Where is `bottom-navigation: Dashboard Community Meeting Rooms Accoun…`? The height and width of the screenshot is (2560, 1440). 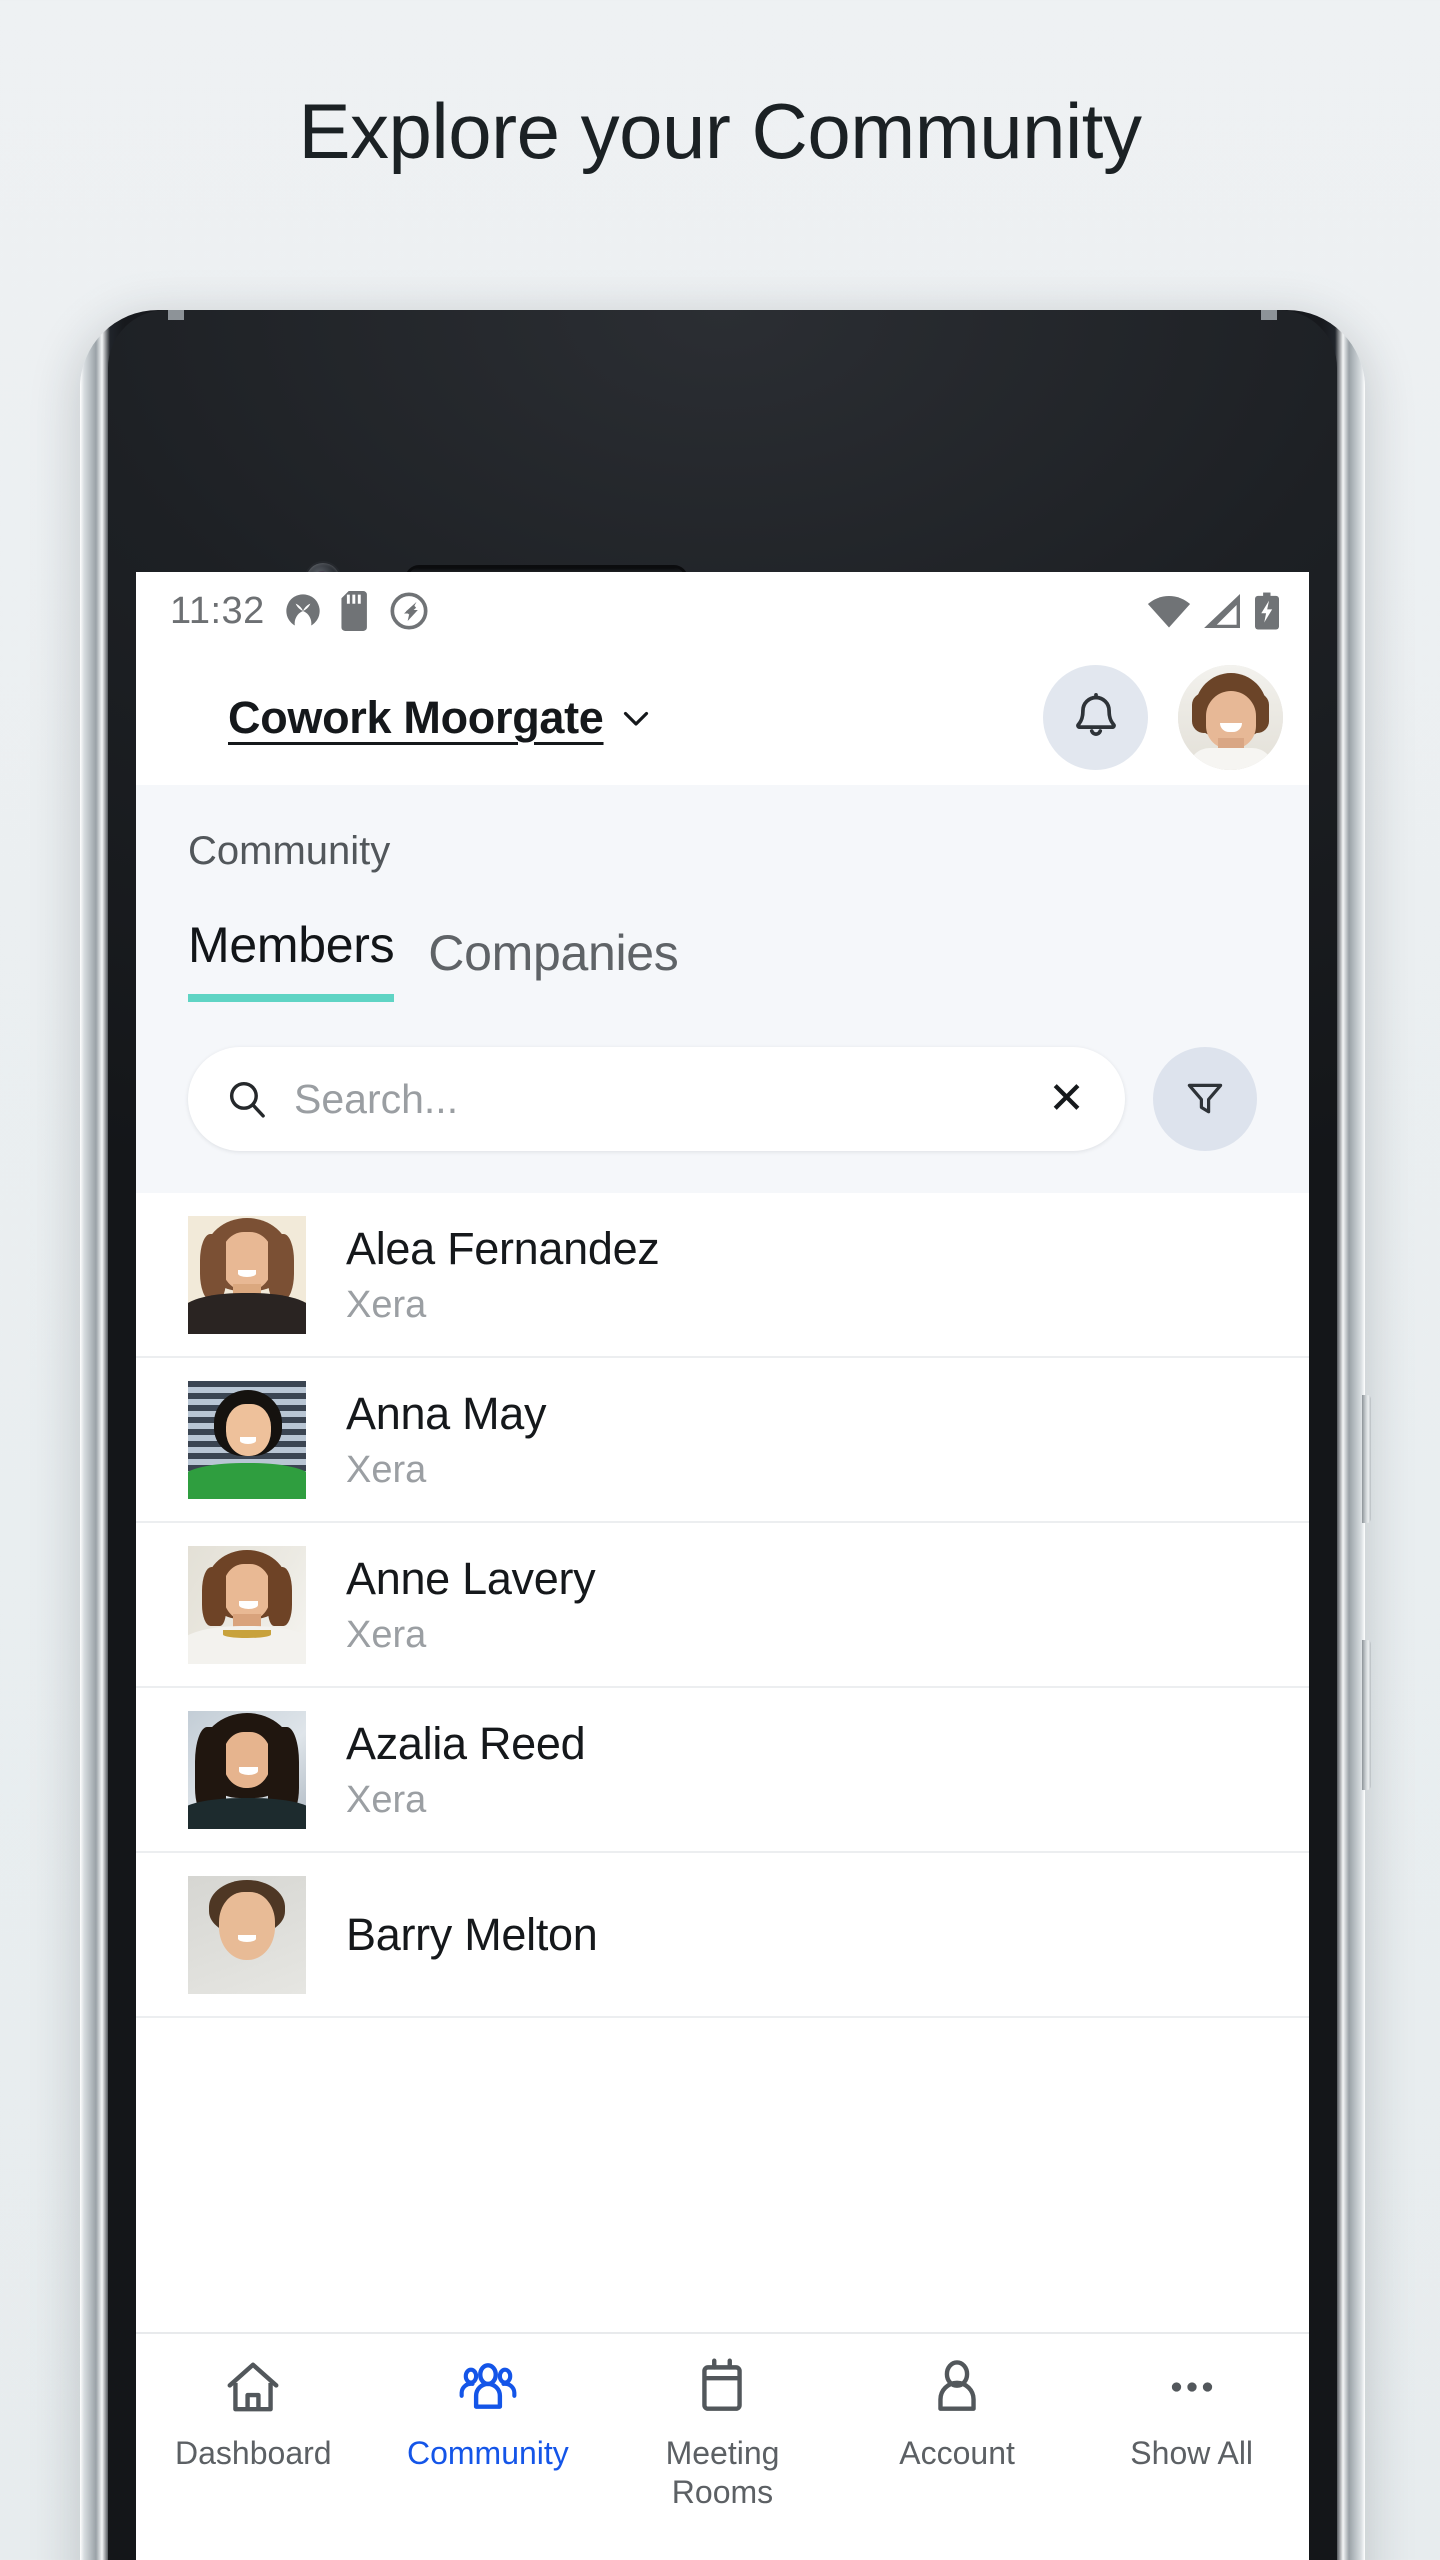
bottom-navigation: Dashboard Community Meeting Rooms Accoun… is located at coordinates (722, 2446).